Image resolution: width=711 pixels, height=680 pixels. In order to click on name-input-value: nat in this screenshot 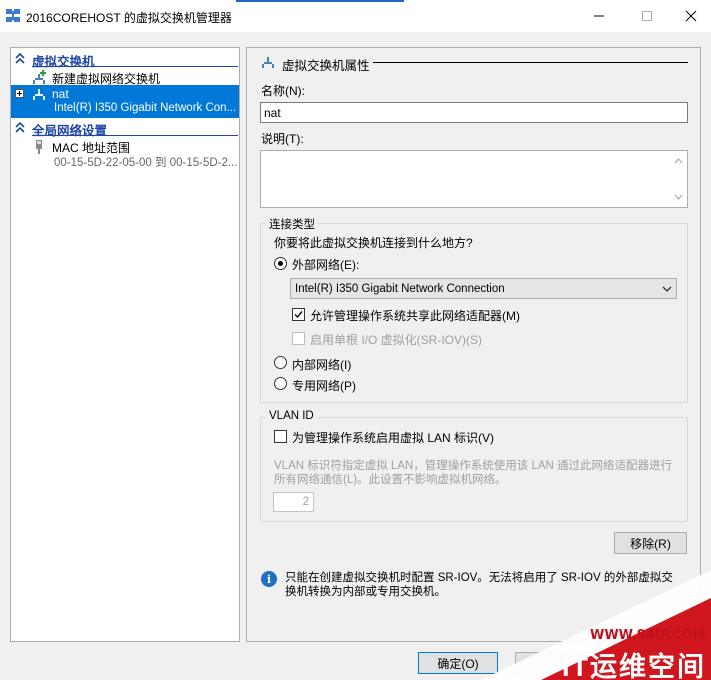, I will do `click(272, 113)`.